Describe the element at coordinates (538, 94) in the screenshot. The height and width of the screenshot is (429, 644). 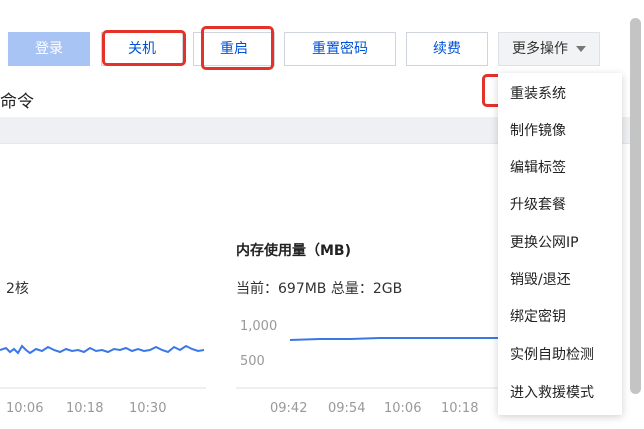
I see `menu-item-reinstall-system: 重装系统` at that location.